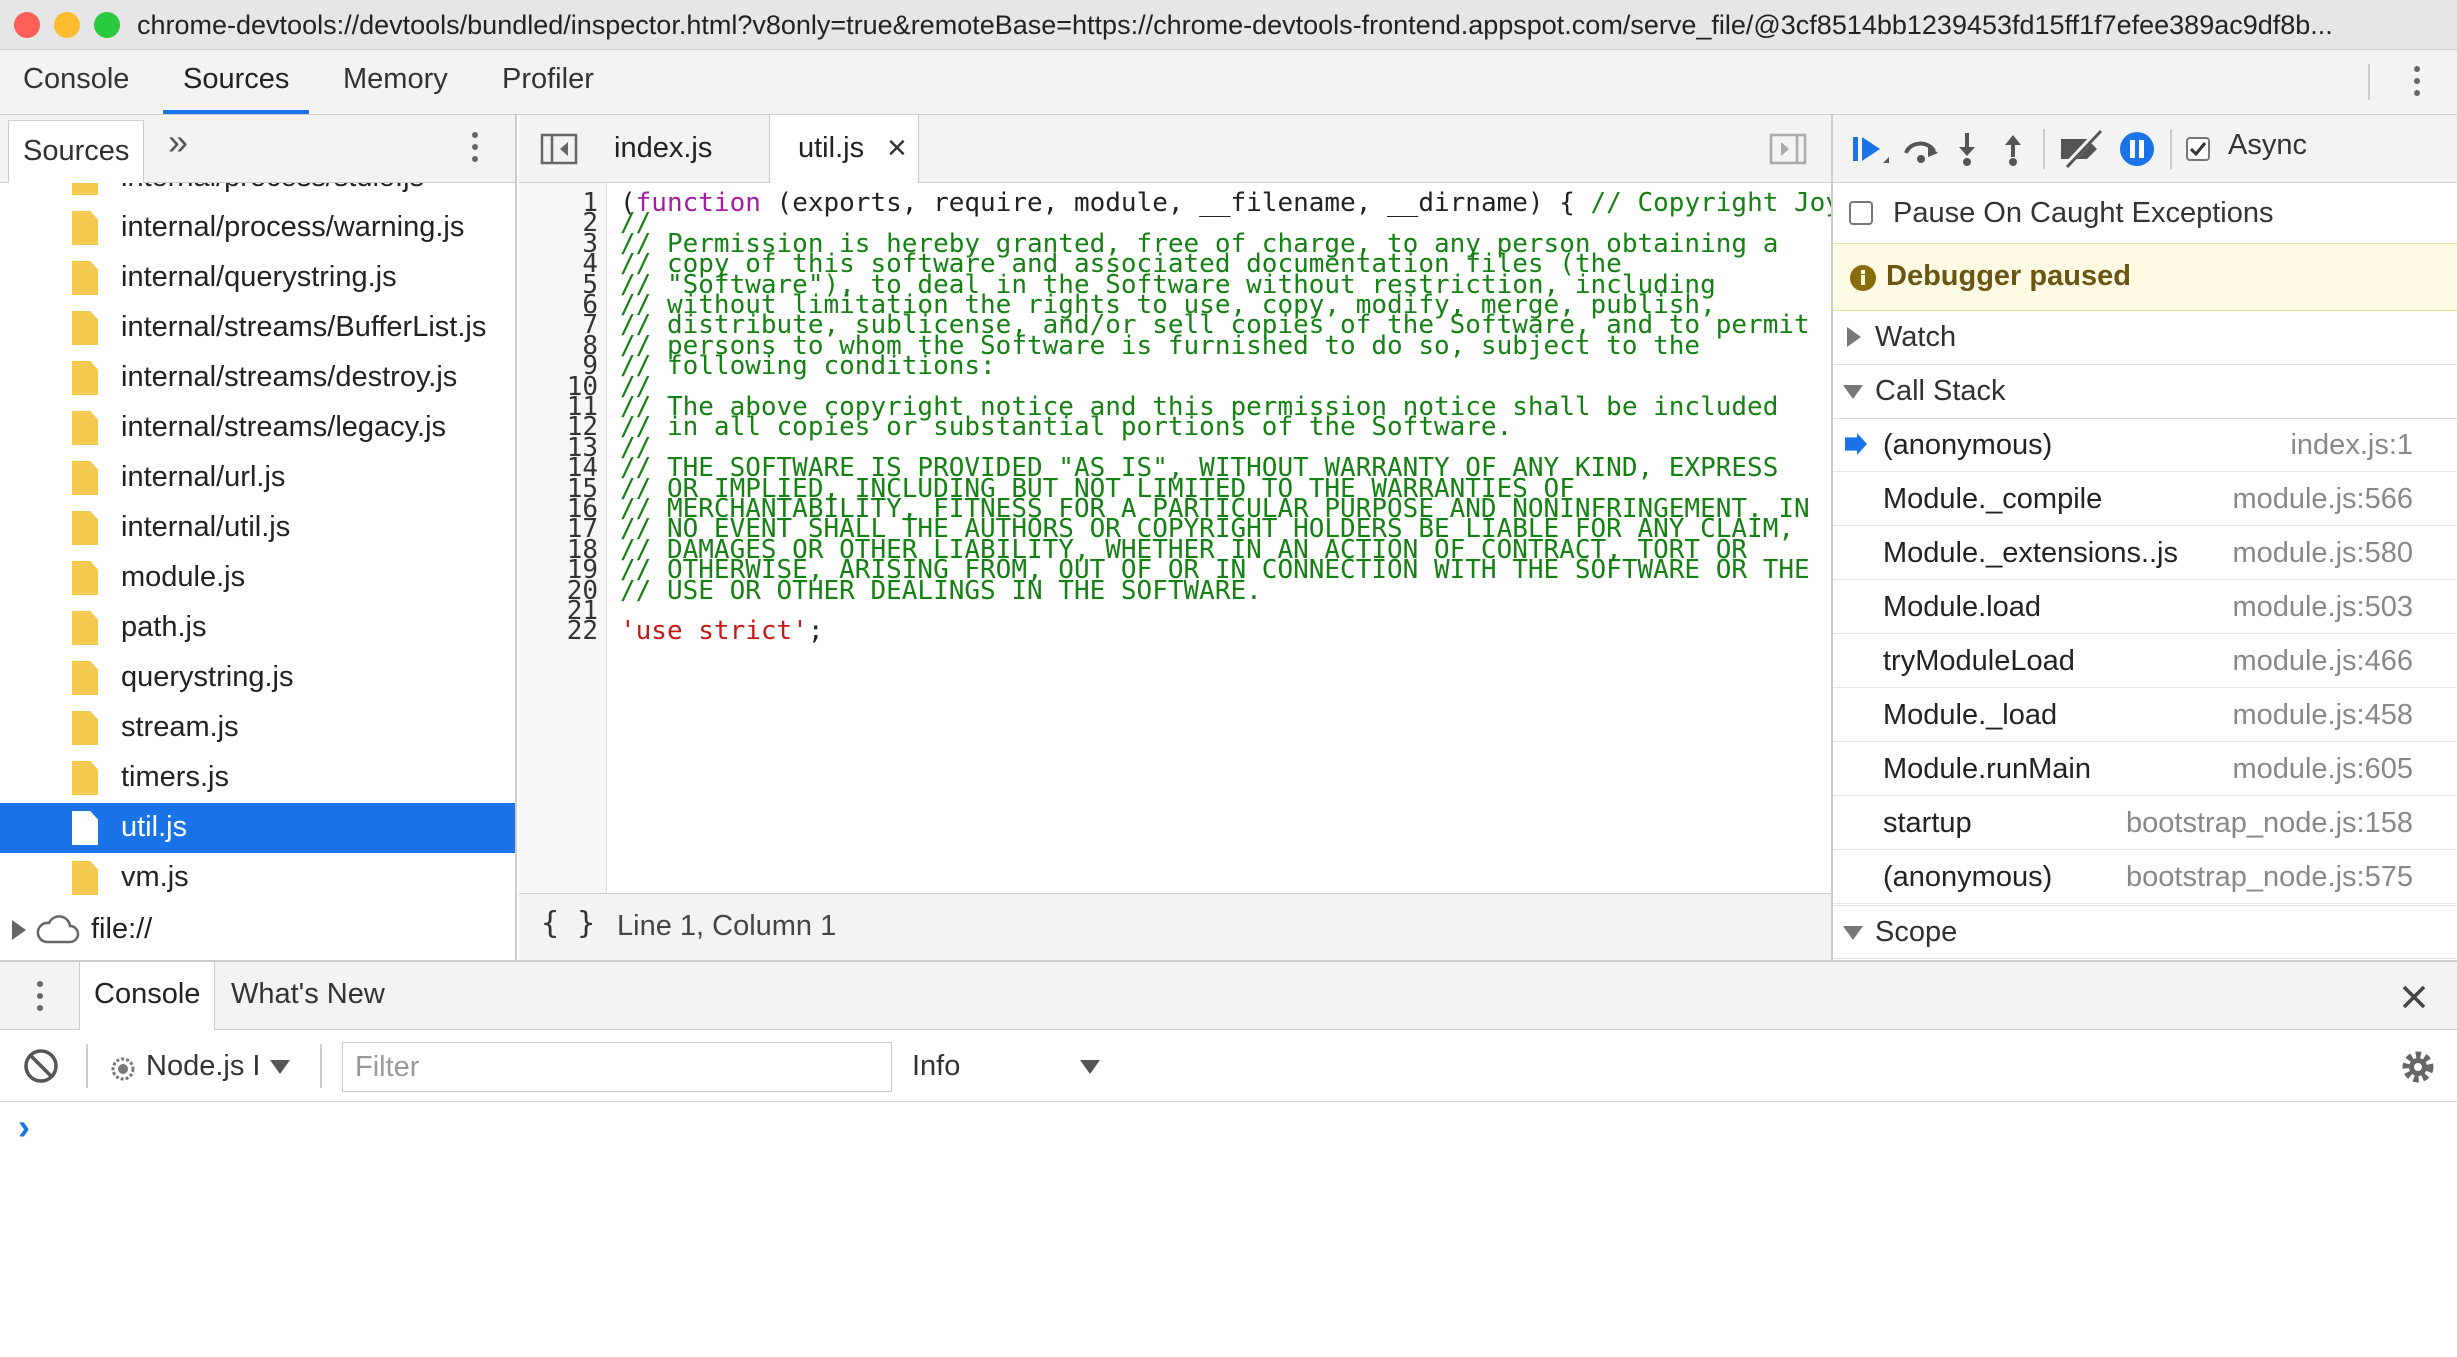 This screenshot has height=1357, width=2457. I want to click on context-label: Node.js I, so click(203, 1066).